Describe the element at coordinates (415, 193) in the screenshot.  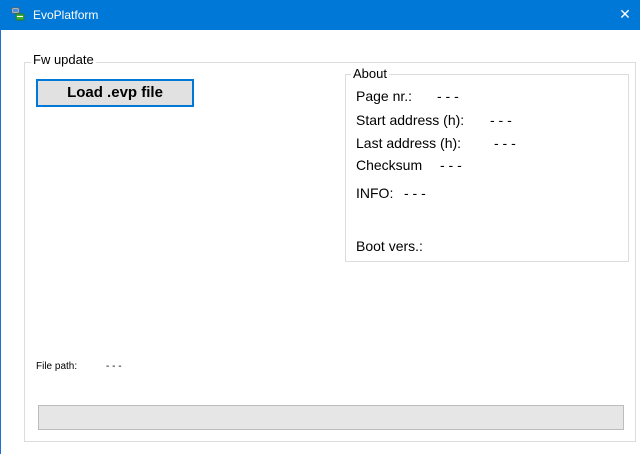
I see `info-value: - - -` at that location.